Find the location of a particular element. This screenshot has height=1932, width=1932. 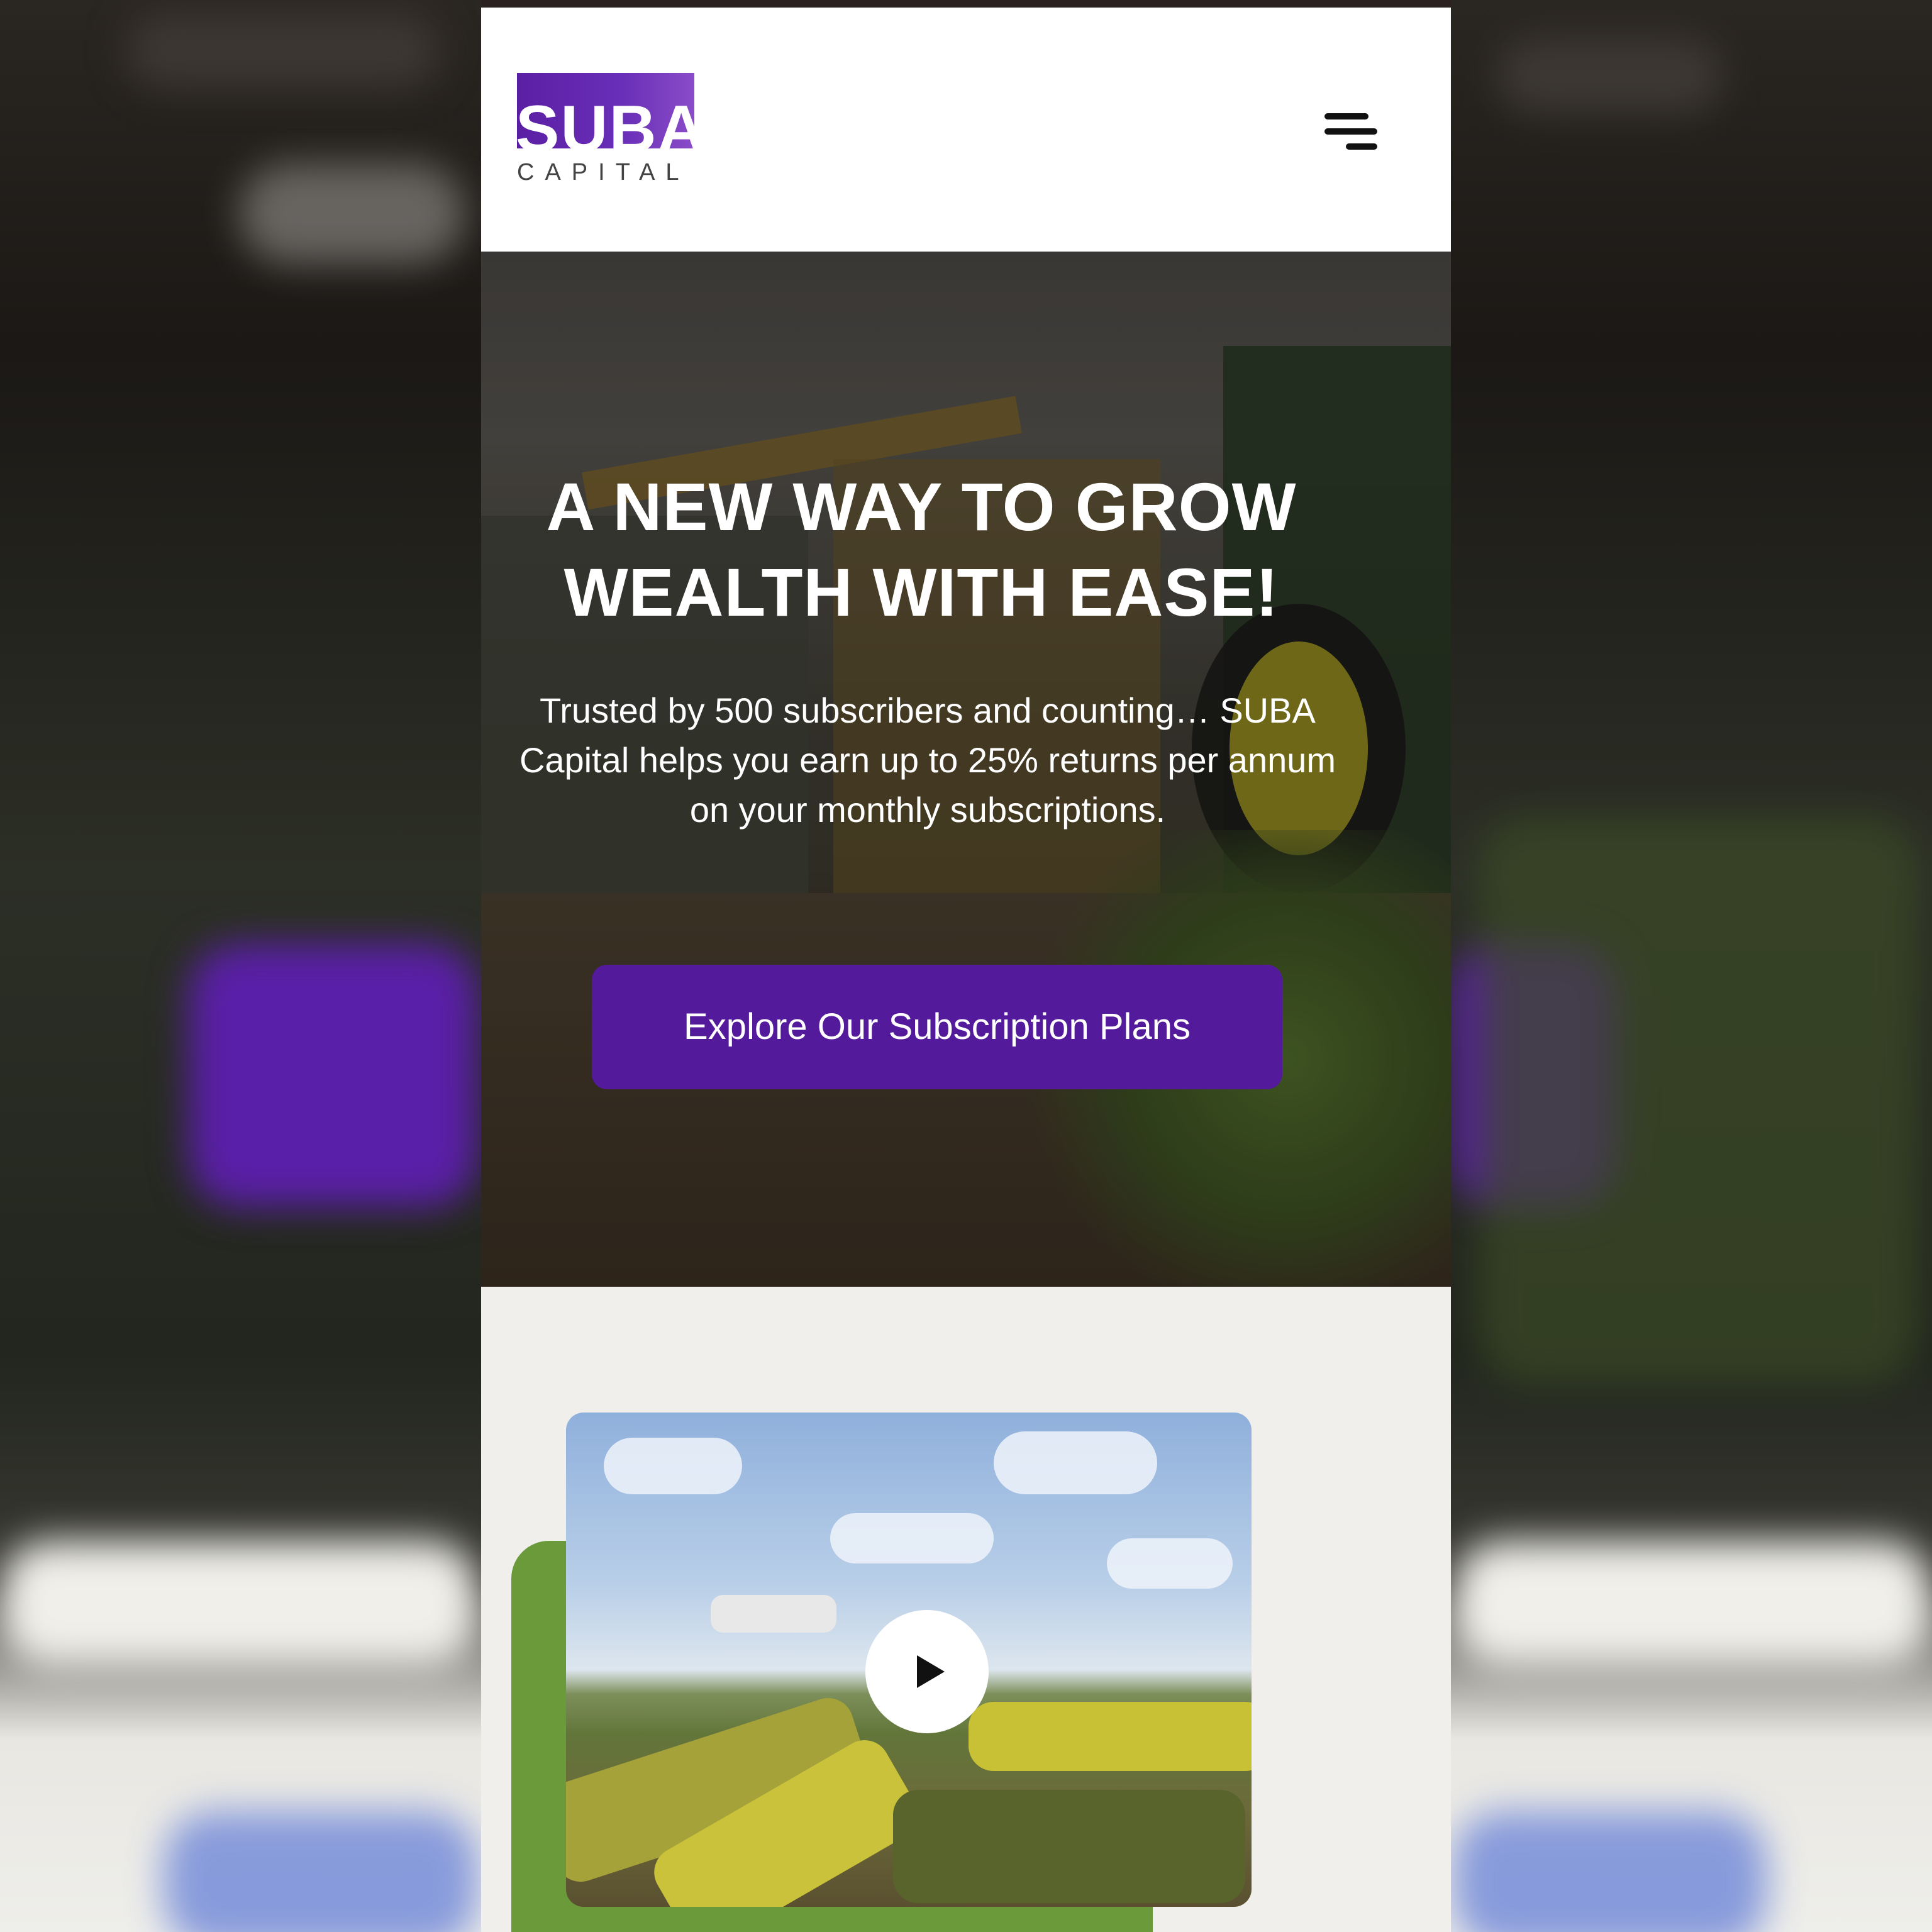

explore-plans-button: Explore Our Subscription Plans is located at coordinates (937, 1027).